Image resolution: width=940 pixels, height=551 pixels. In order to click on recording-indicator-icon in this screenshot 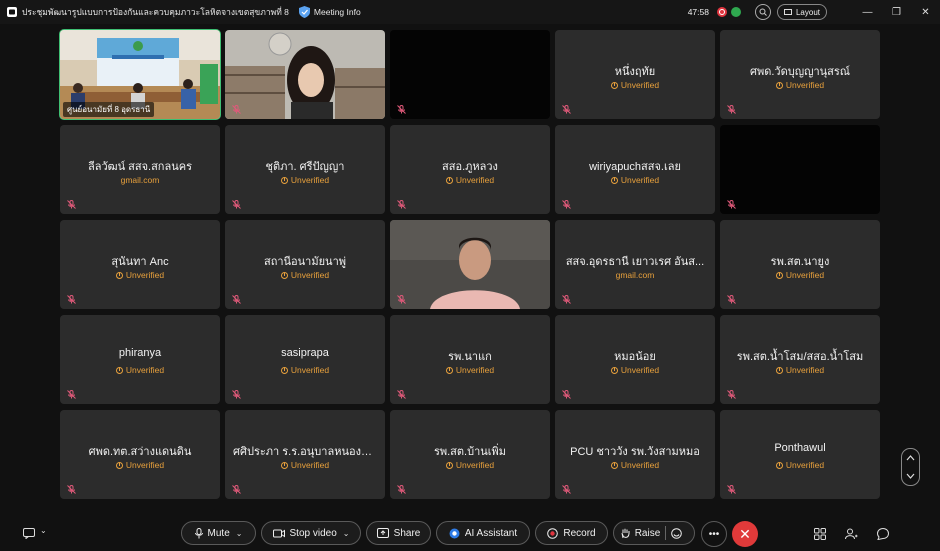, I will do `click(721, 12)`.